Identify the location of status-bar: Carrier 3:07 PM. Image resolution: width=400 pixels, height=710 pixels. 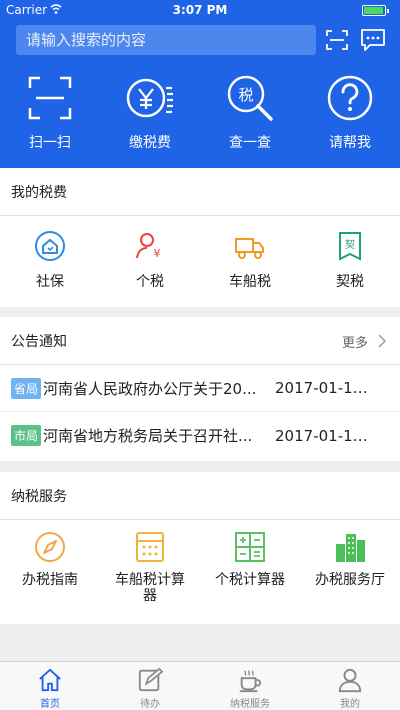
(200, 10).